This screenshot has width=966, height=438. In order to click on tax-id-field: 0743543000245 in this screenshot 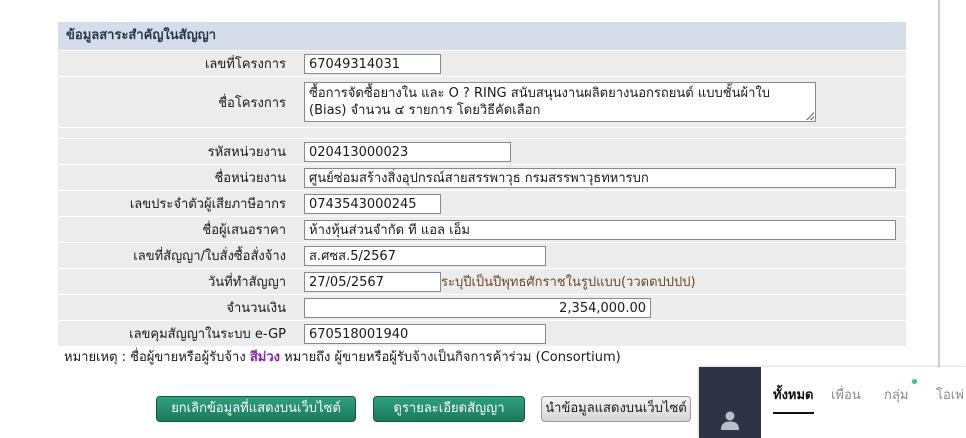, I will do `click(372, 203)`.